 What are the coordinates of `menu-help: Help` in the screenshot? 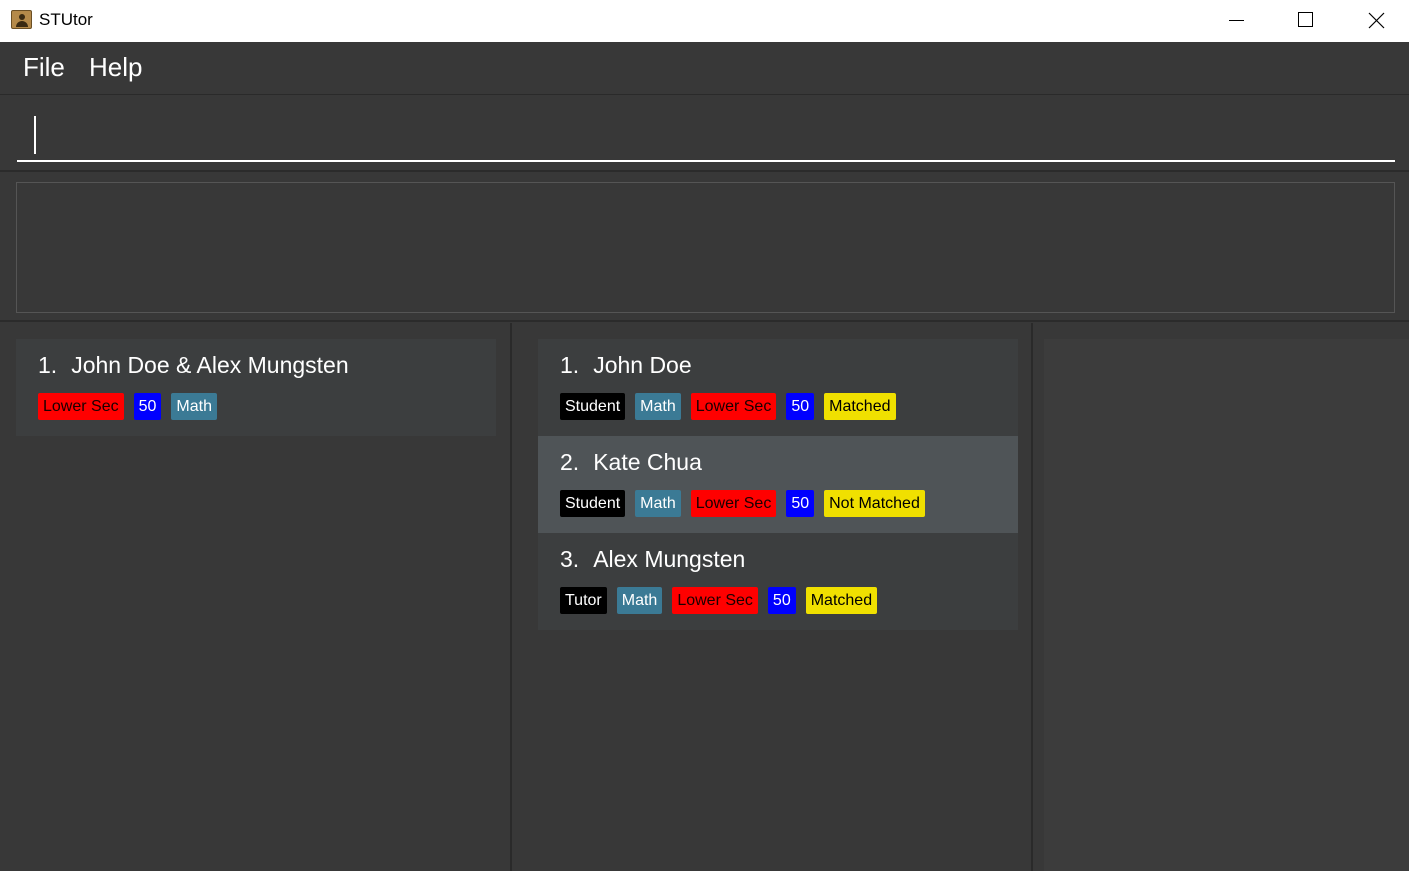 It's located at (115, 67).